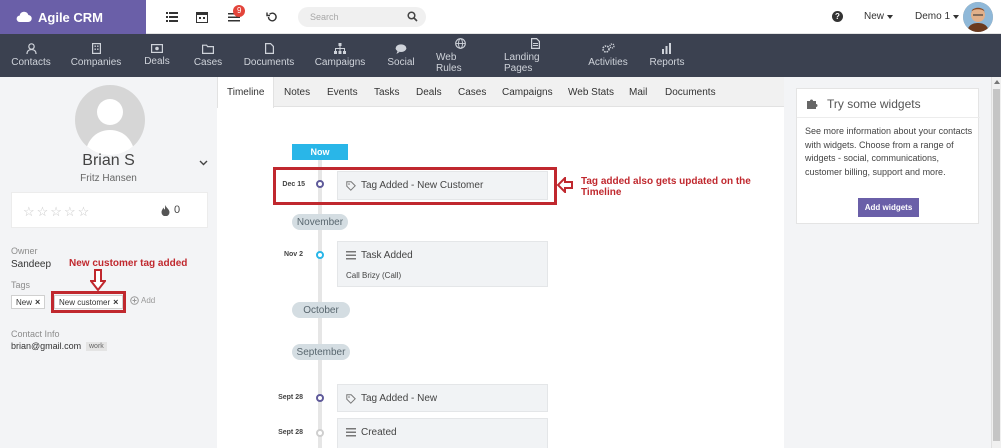  Describe the element at coordinates (997, 82) in the screenshot. I see `scroll-up-icon` at that location.